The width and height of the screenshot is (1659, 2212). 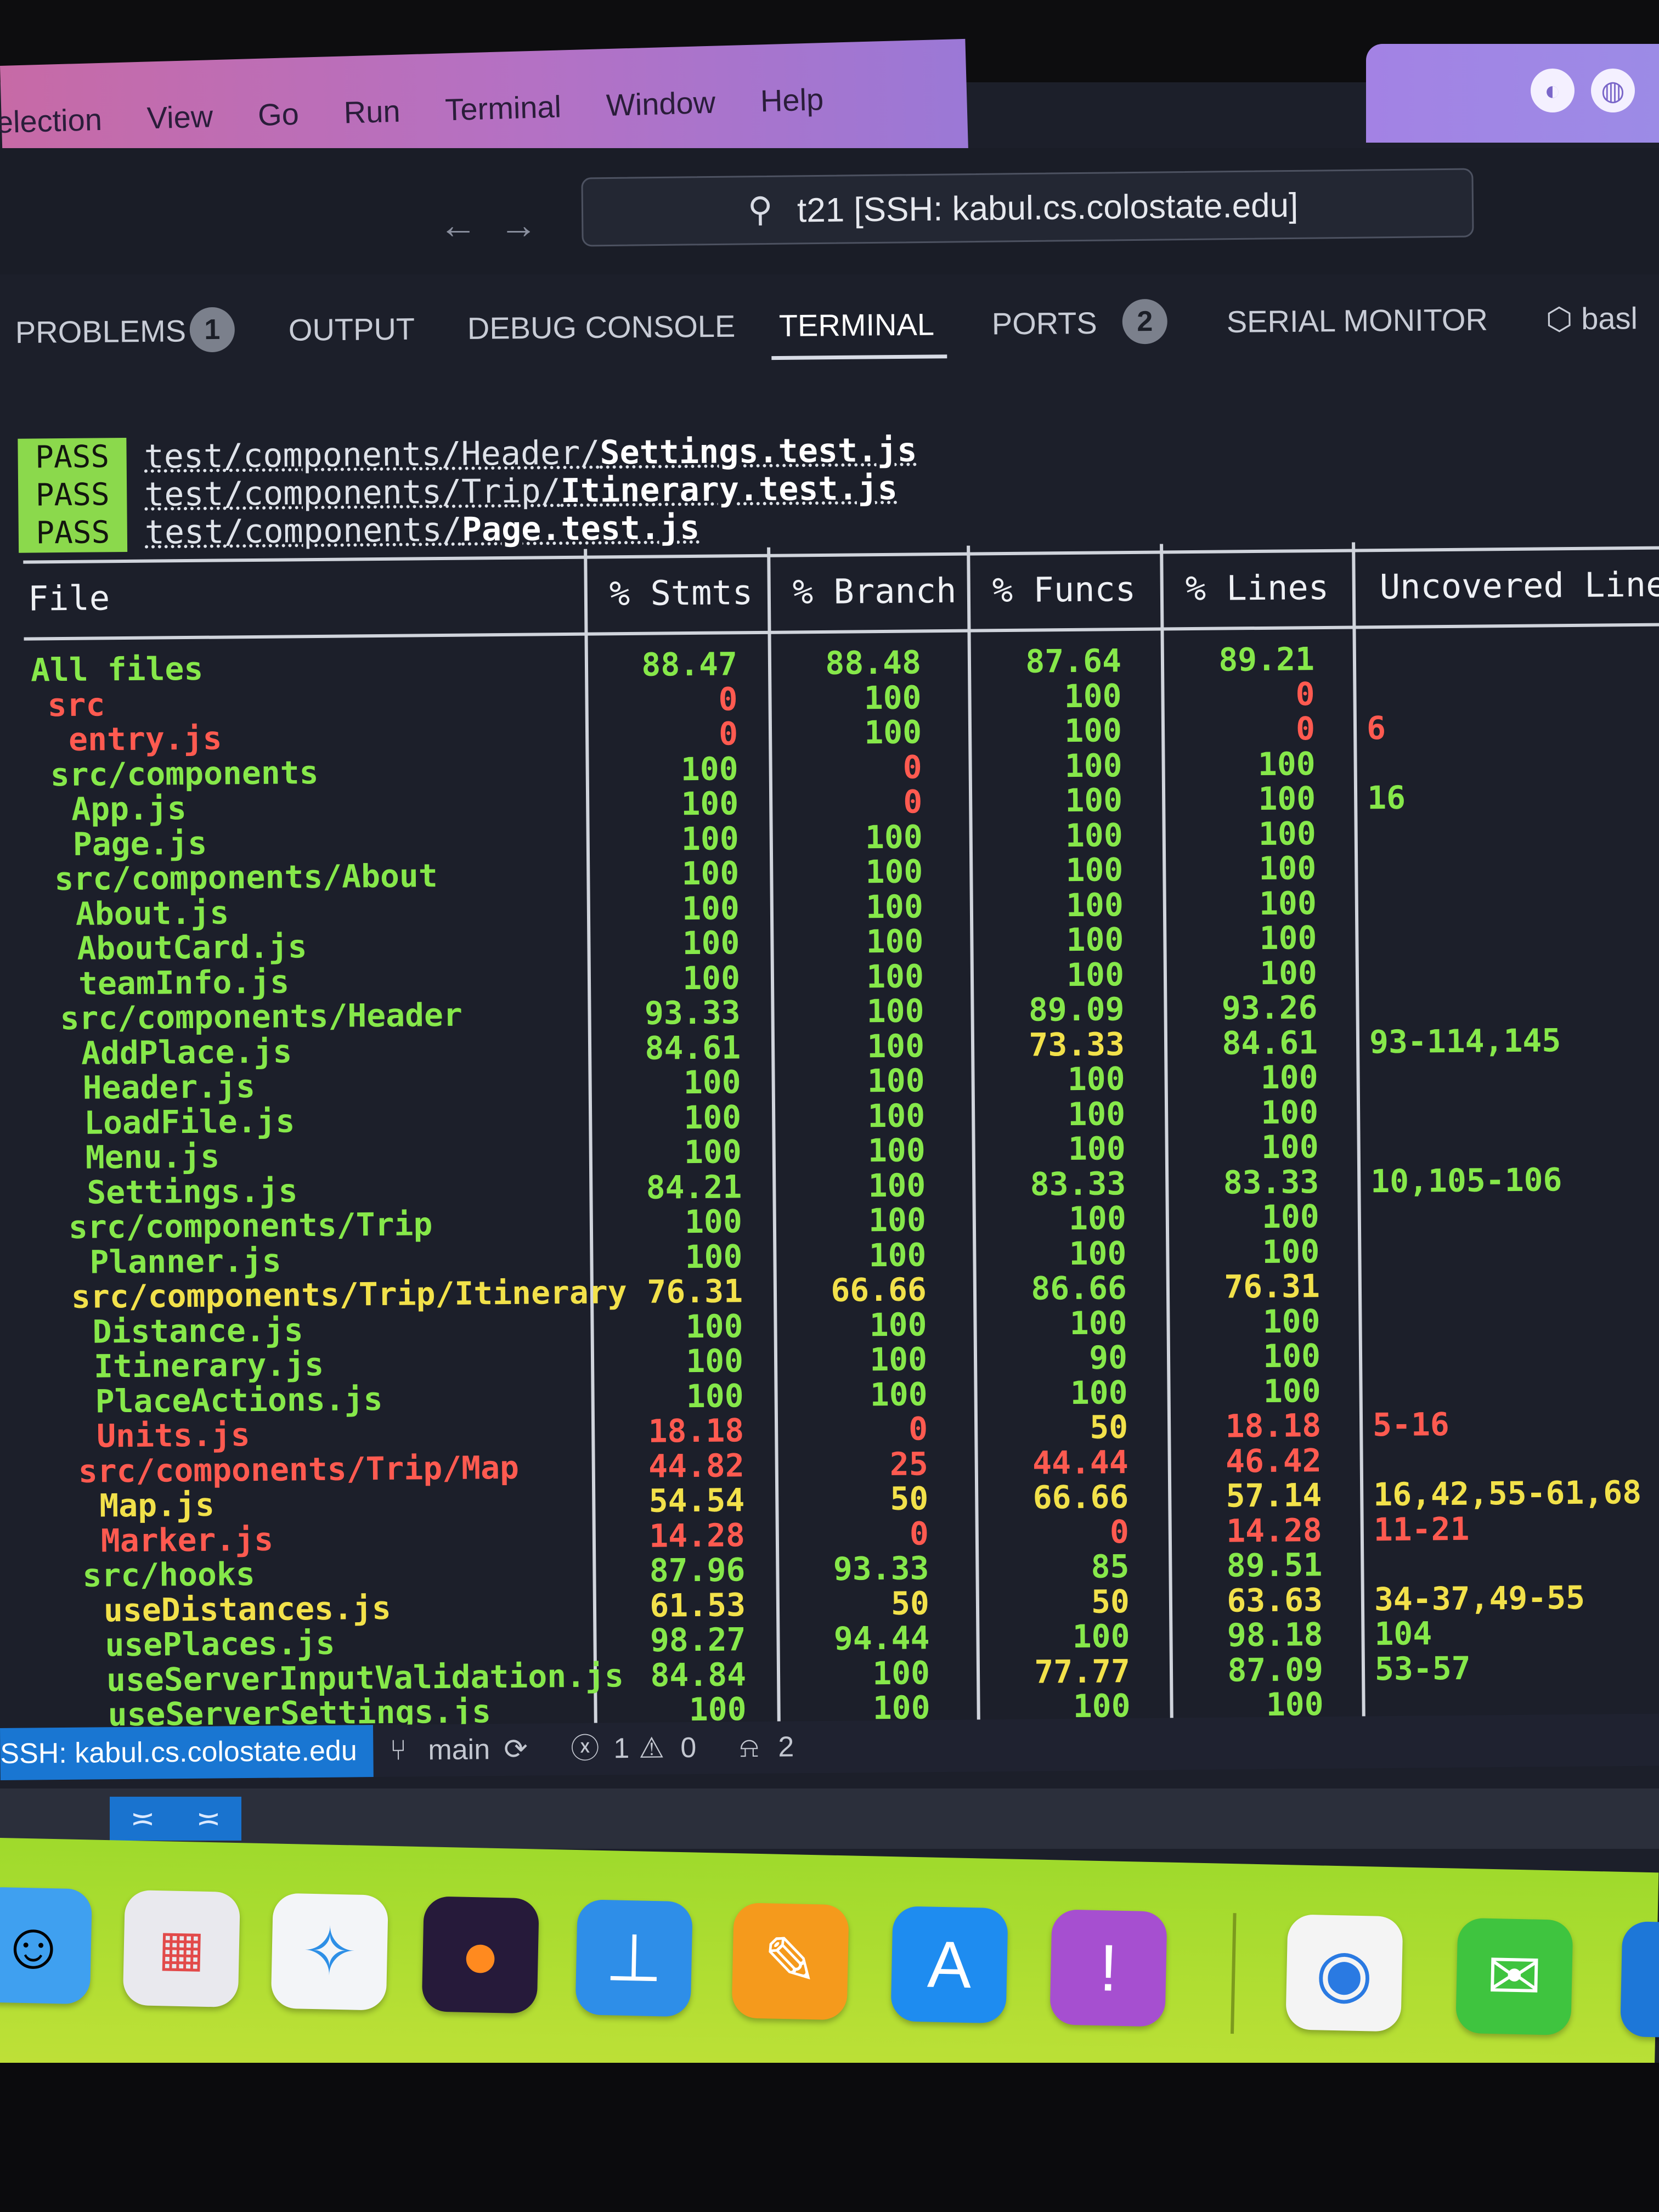 I want to click on bezel-bottom, so click(x=830, y=2138).